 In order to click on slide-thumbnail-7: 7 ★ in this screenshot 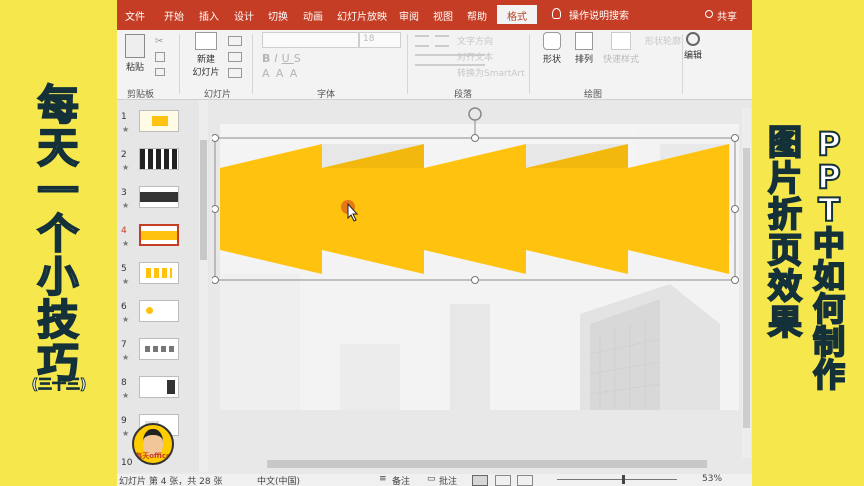, I will do `click(163, 357)`.